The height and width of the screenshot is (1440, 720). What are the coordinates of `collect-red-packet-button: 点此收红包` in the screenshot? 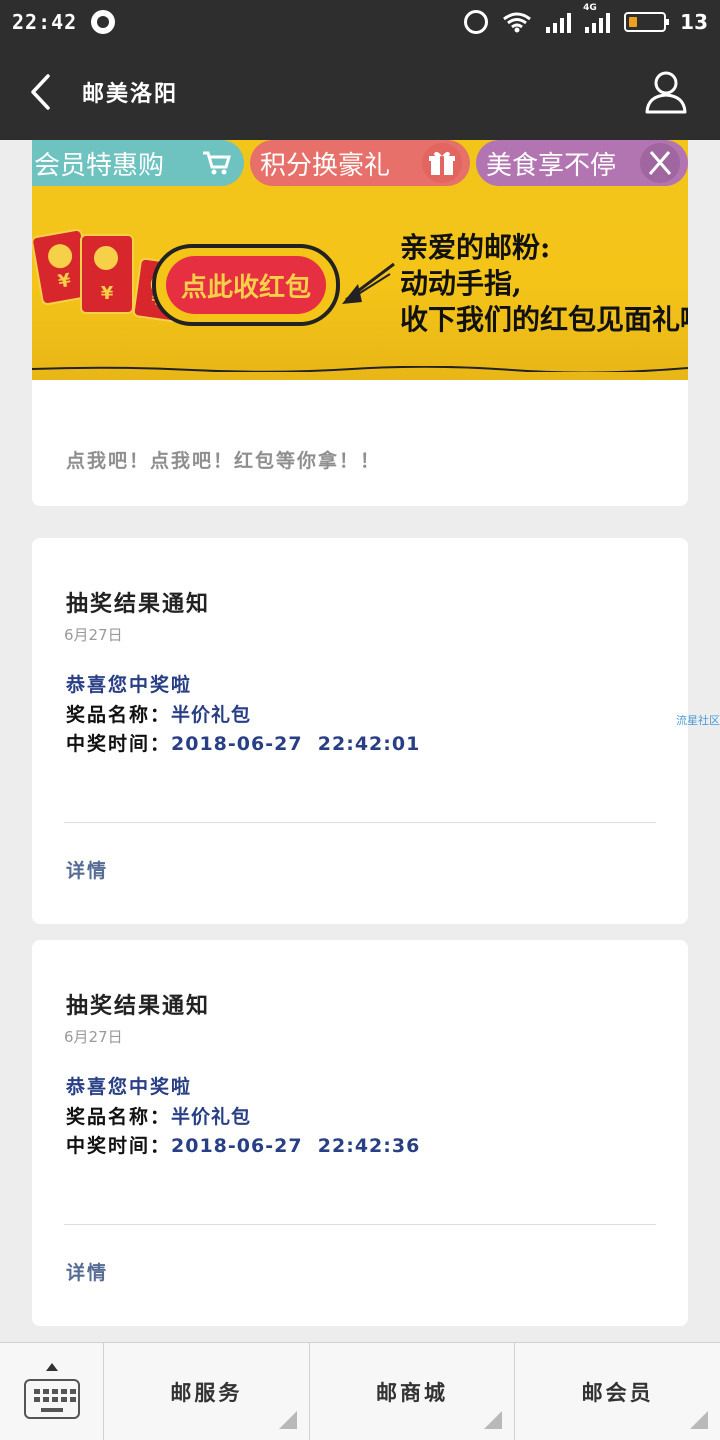 It's located at (246, 285).